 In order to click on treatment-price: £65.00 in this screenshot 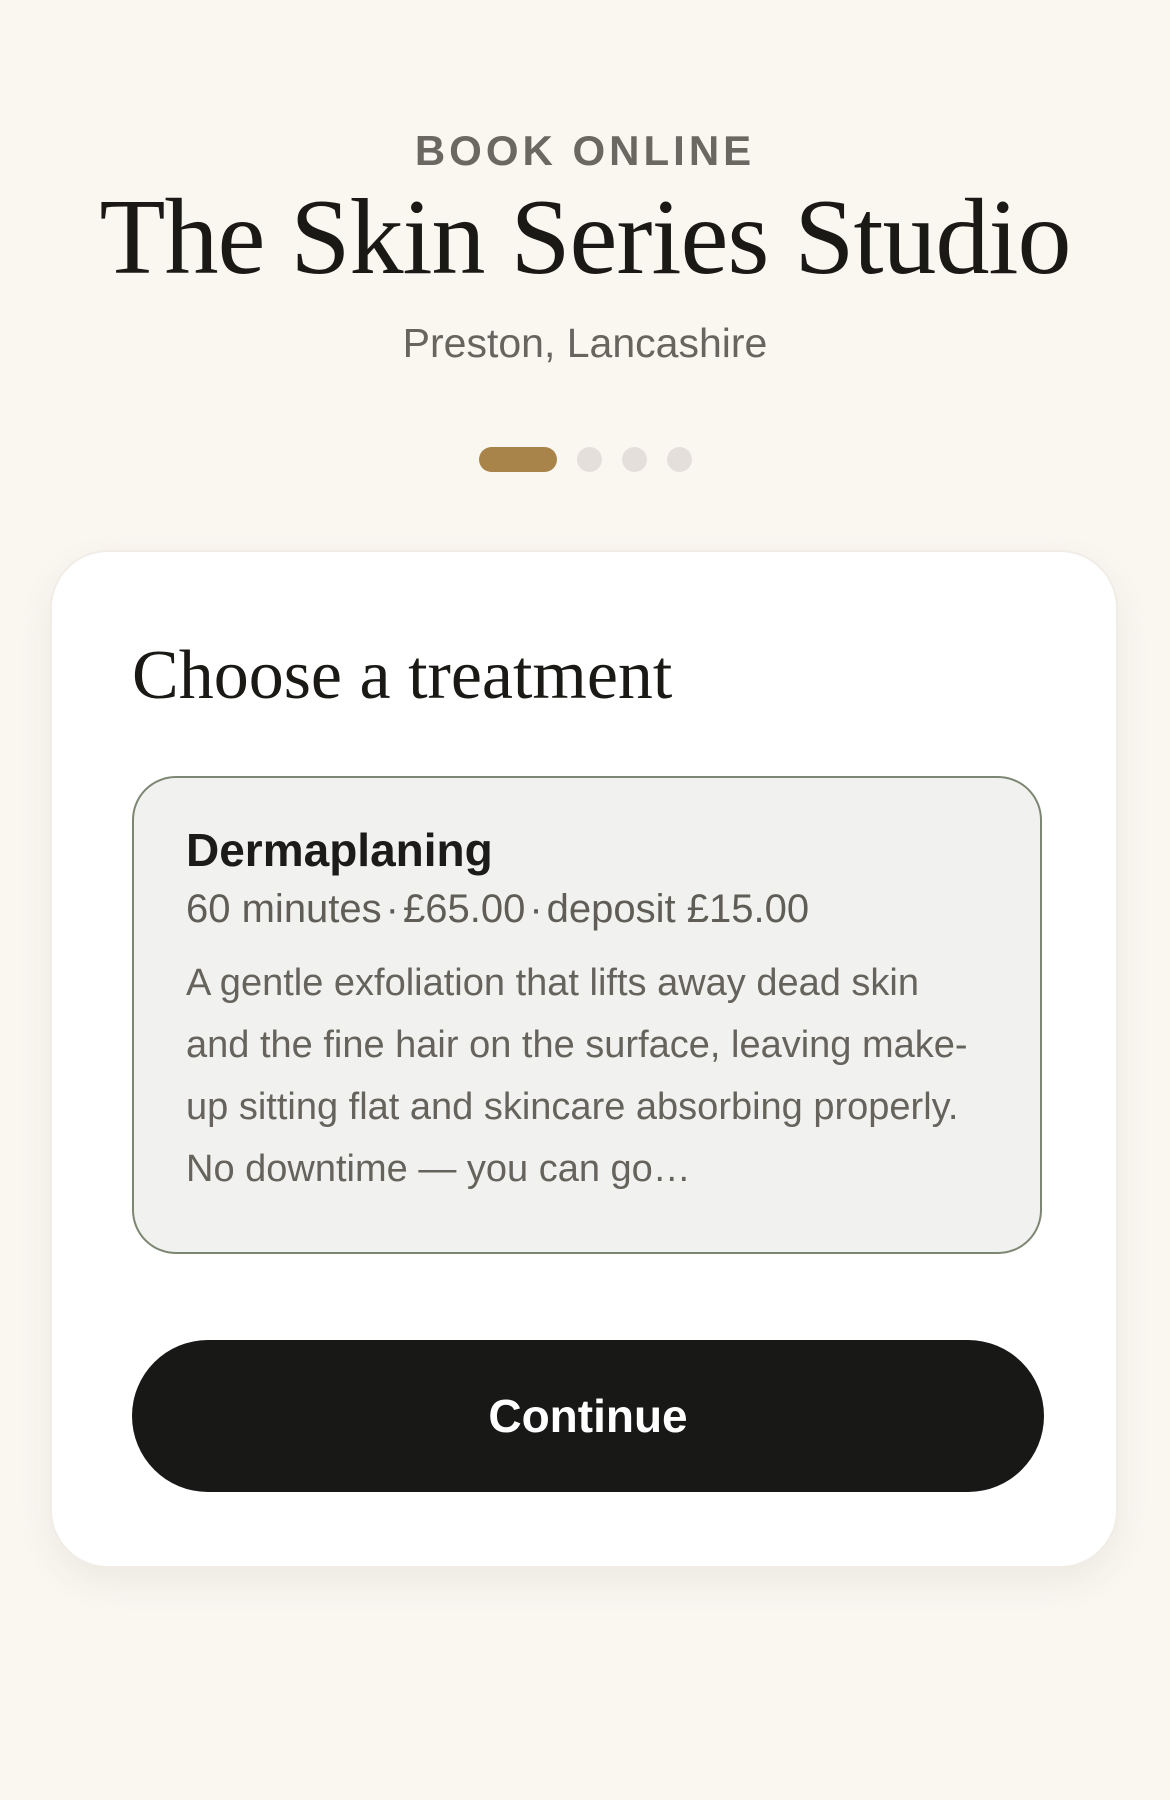, I will do `click(464, 909)`.